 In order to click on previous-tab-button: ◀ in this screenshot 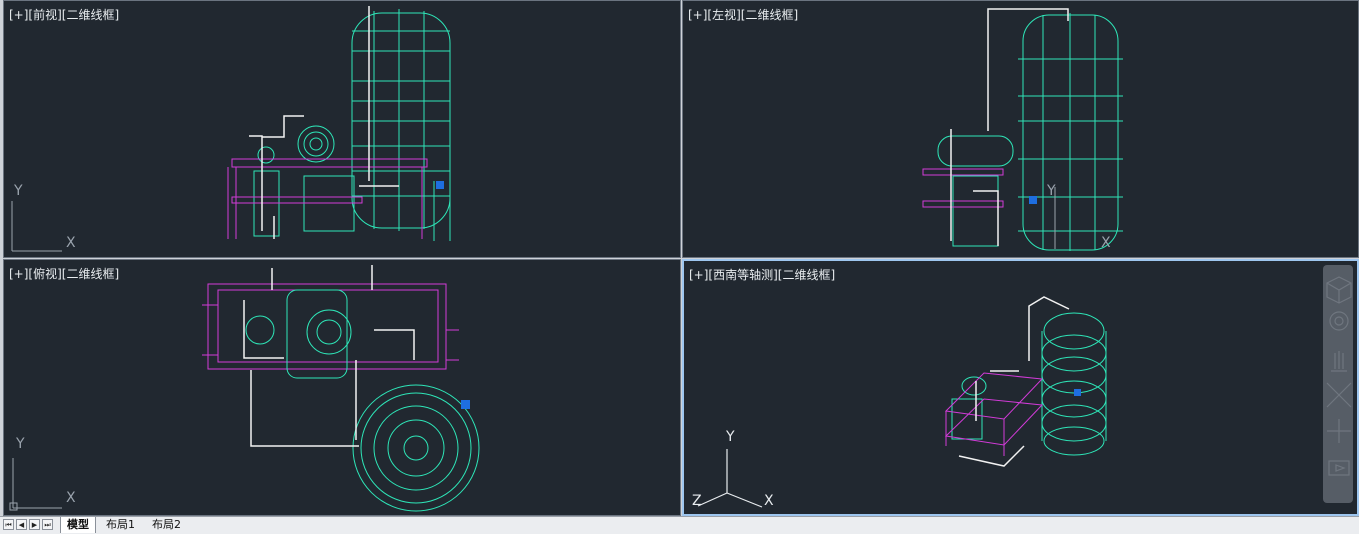, I will do `click(21, 524)`.